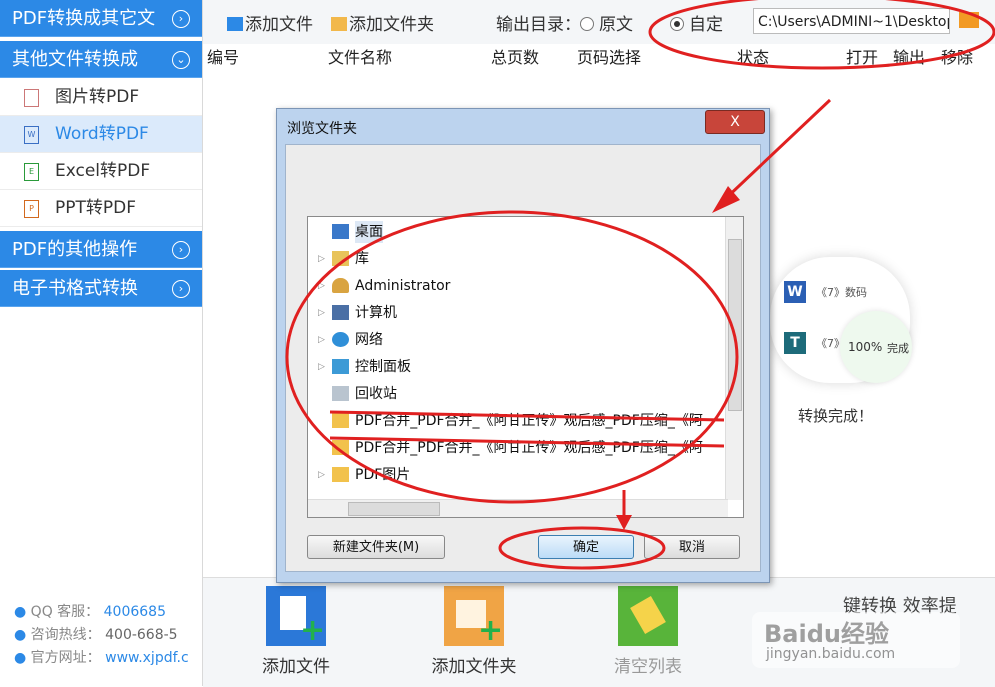  What do you see at coordinates (821, 35) in the screenshot?
I see `annotation-ellipse-path` at bounding box center [821, 35].